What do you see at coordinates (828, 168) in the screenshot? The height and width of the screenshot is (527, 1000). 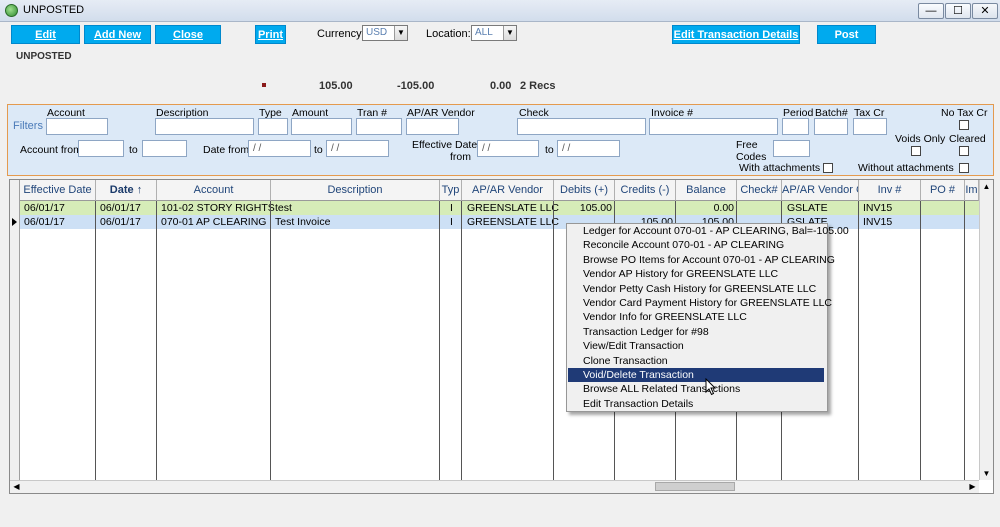 I see `with-attachments-checkbox` at bounding box center [828, 168].